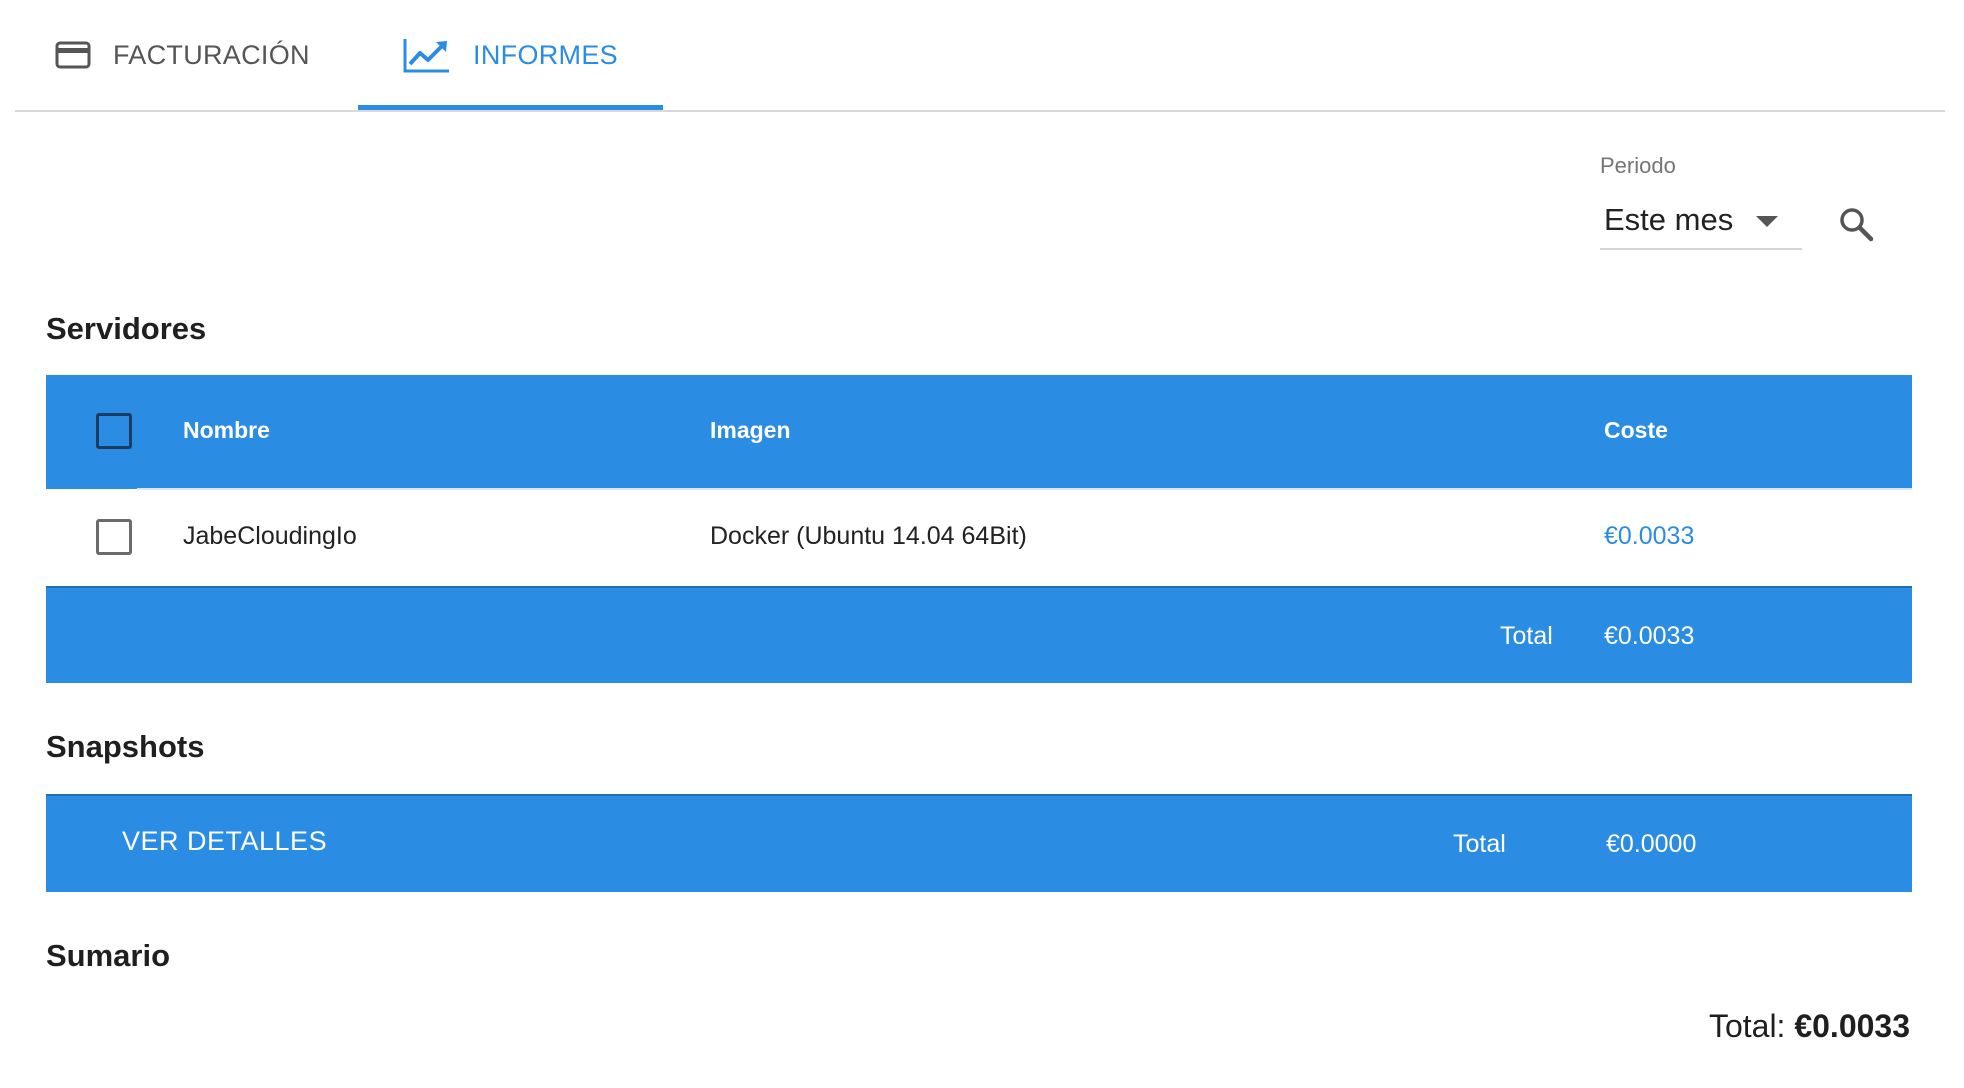 The width and height of the screenshot is (1964, 1088). Describe the element at coordinates (979, 634) in the screenshot. I see `servers-table-footer: Total €0.0033` at that location.